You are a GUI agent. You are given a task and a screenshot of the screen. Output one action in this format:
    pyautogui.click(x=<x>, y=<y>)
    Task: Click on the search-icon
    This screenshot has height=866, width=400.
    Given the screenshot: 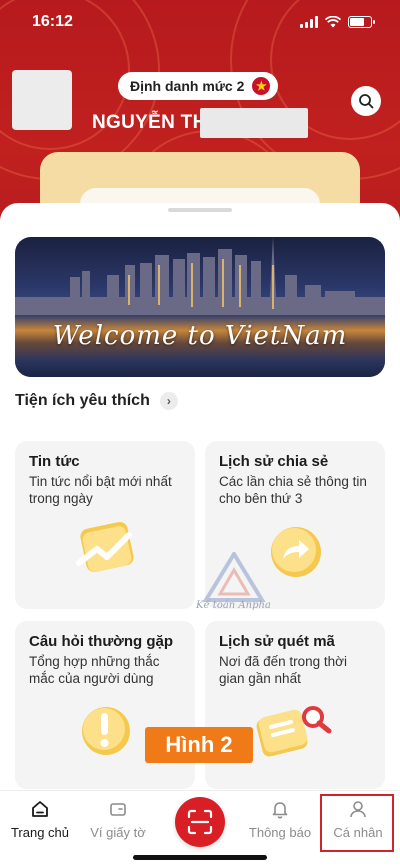 What is the action you would take?
    pyautogui.click(x=366, y=101)
    